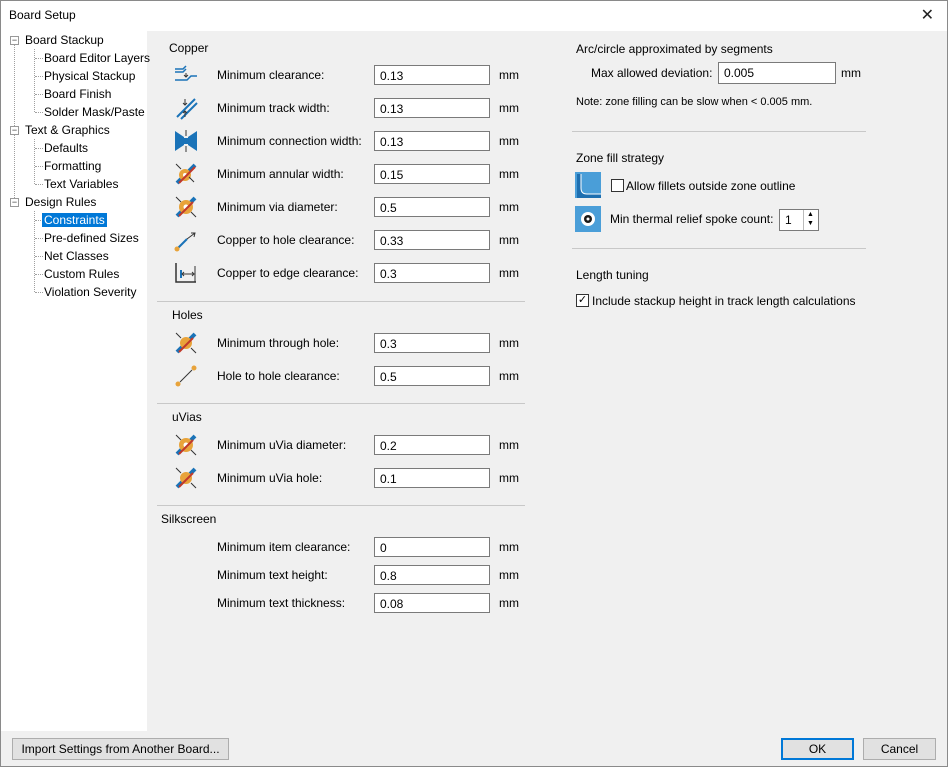 This screenshot has width=948, height=767. I want to click on silkscreen-header: Silkscreen, so click(189, 519).